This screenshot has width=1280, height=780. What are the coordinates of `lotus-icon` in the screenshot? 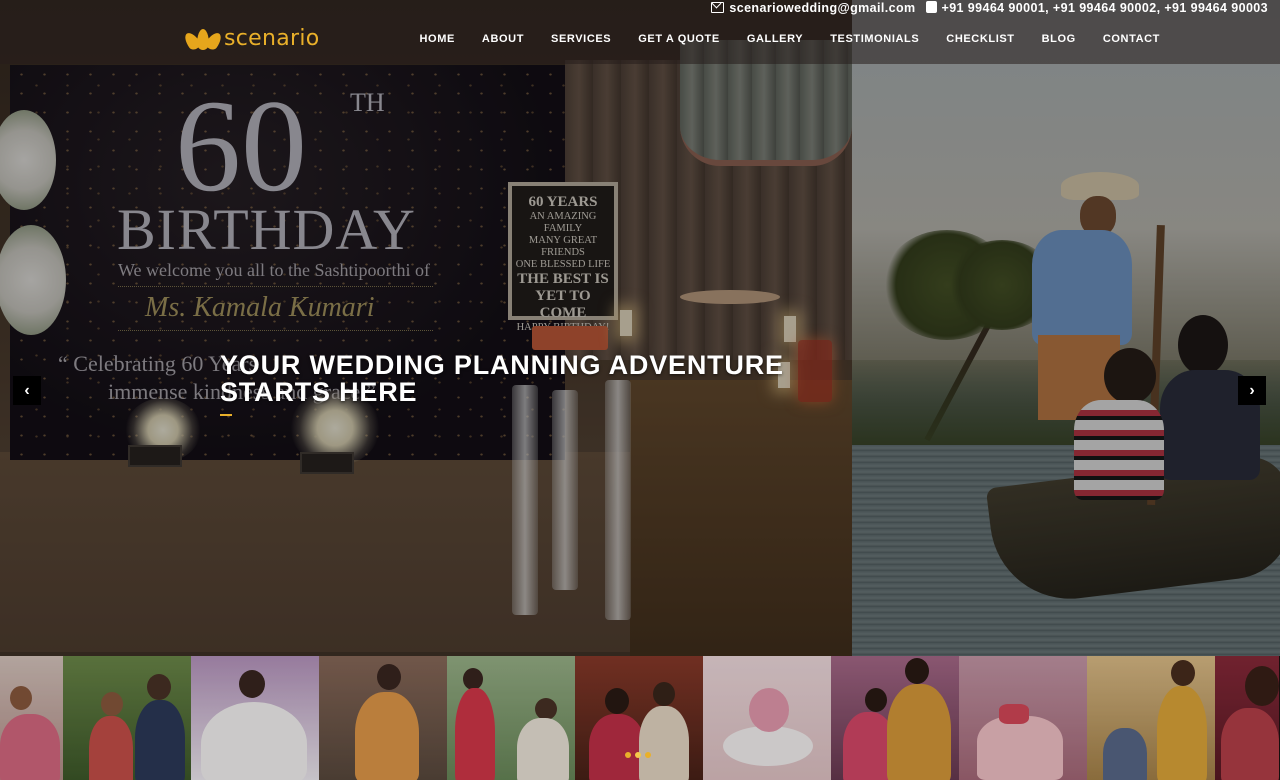 It's located at (203, 40).